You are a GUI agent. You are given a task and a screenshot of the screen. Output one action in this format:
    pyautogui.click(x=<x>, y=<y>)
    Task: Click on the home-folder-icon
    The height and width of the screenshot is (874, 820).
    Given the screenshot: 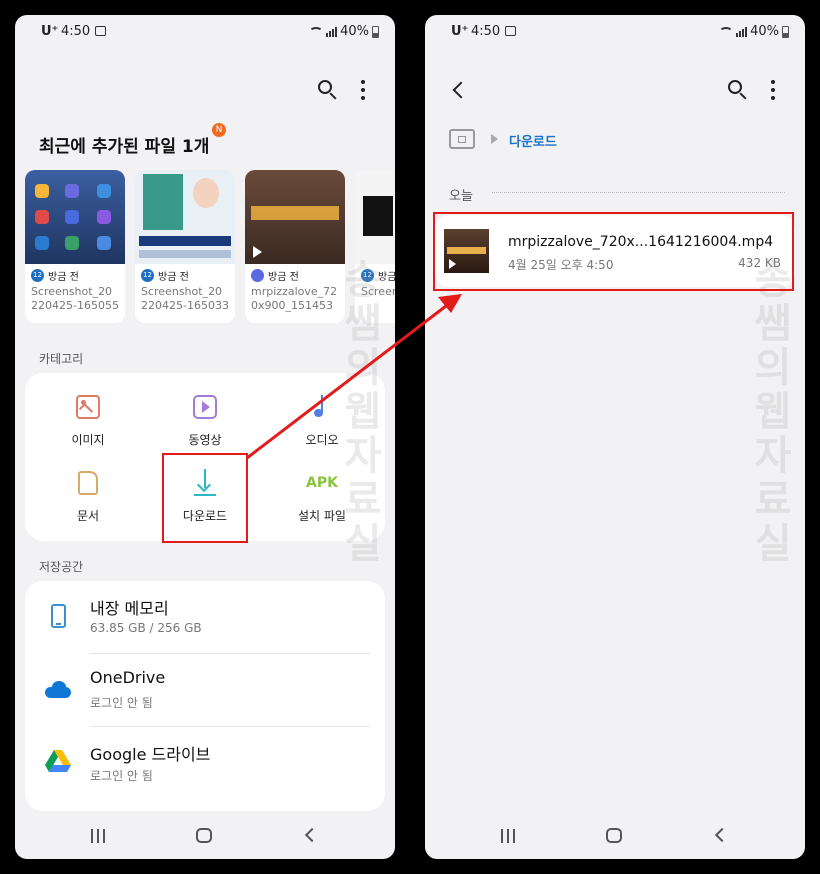 What is the action you would take?
    pyautogui.click(x=462, y=139)
    